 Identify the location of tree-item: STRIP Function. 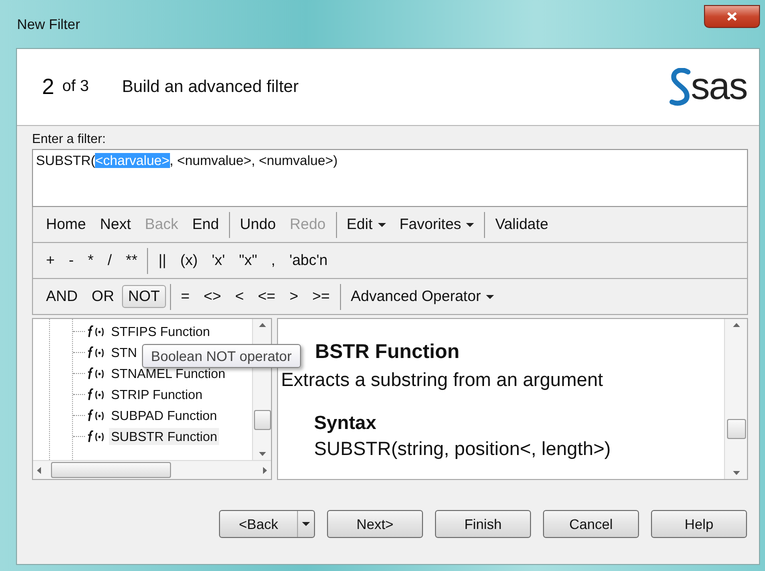
(157, 394).